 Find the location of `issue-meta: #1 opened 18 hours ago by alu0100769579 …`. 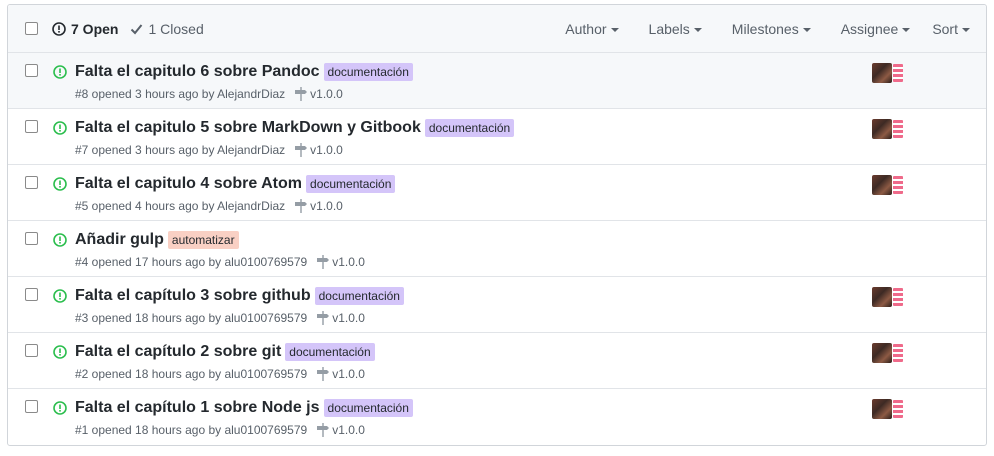

issue-meta: #1 opened 18 hours ago by alu0100769579 … is located at coordinates (220, 430).